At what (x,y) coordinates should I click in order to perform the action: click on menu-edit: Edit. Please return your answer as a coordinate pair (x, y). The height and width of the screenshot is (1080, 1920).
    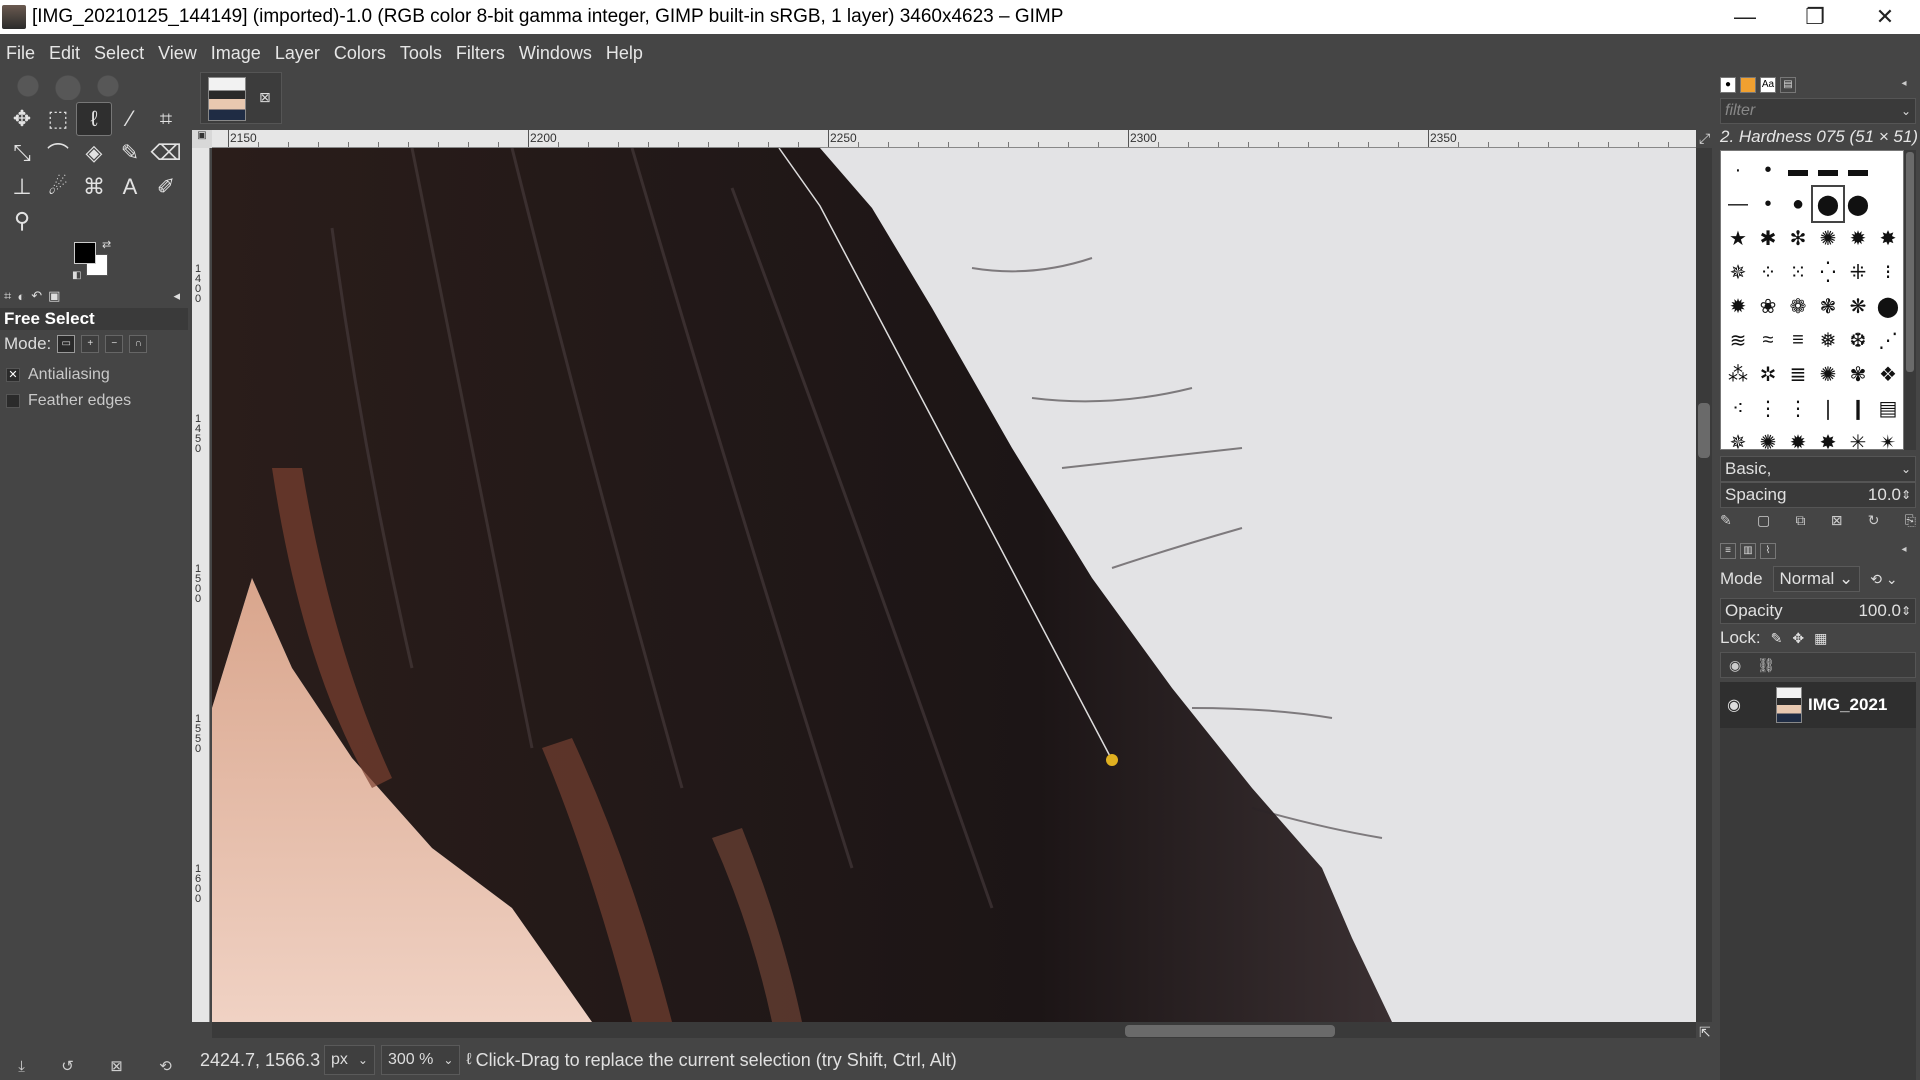
    Looking at the image, I should click on (64, 53).